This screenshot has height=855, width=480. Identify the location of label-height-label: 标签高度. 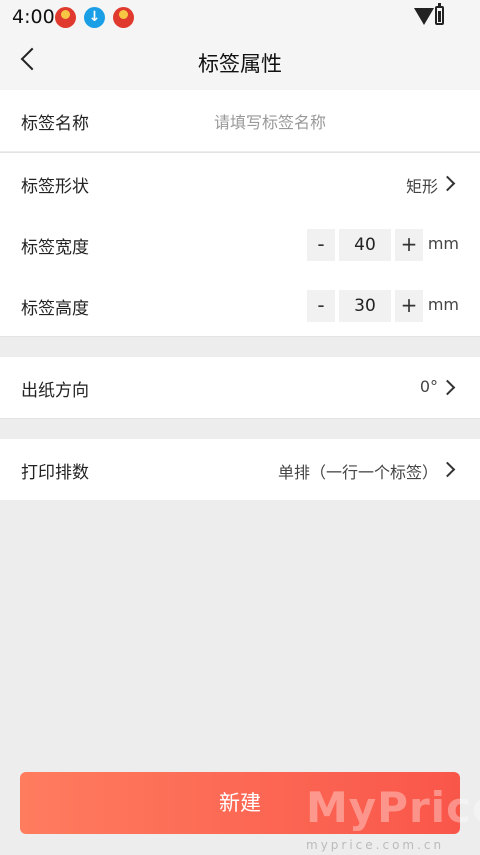
(55, 309).